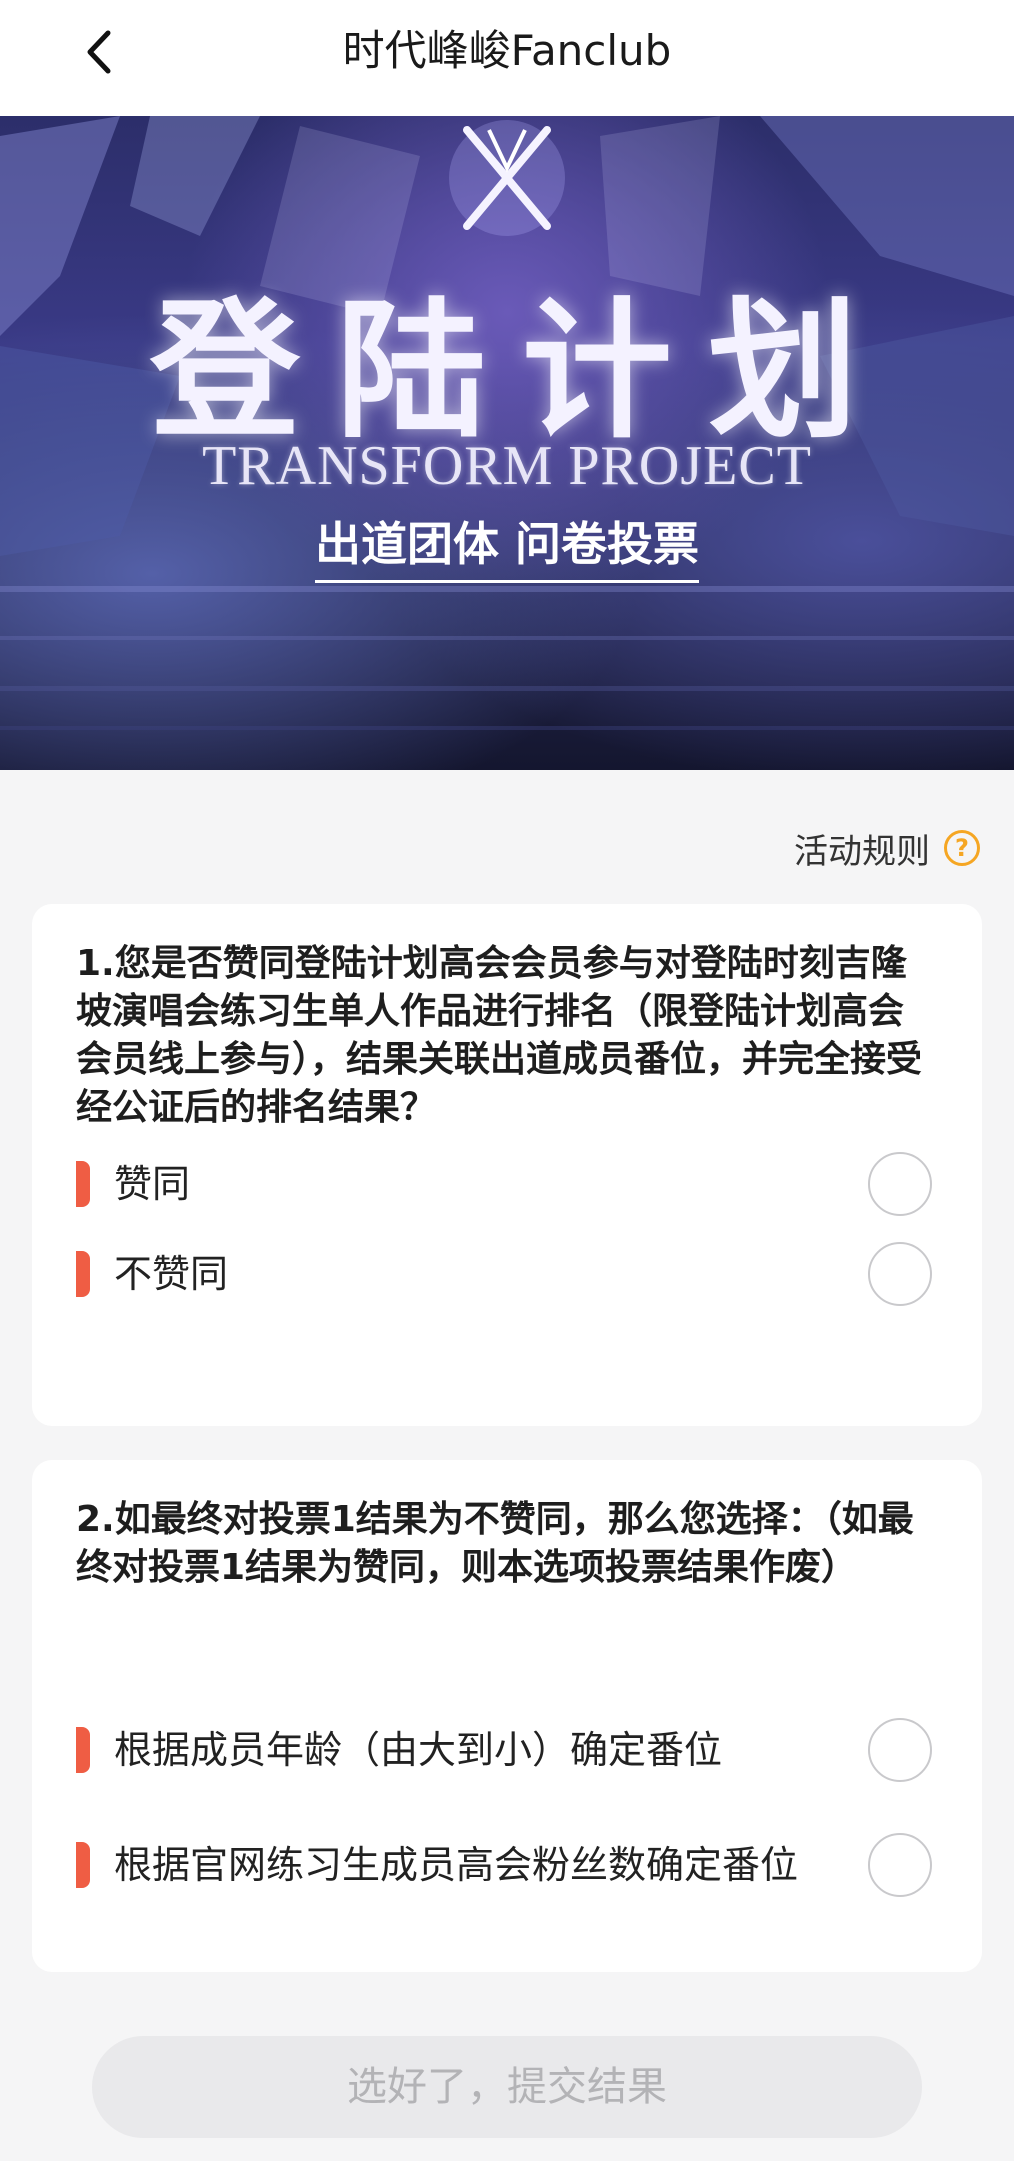 The width and height of the screenshot is (1014, 2161). Describe the element at coordinates (171, 1274) in the screenshot. I see `option-label: 不赞同` at that location.